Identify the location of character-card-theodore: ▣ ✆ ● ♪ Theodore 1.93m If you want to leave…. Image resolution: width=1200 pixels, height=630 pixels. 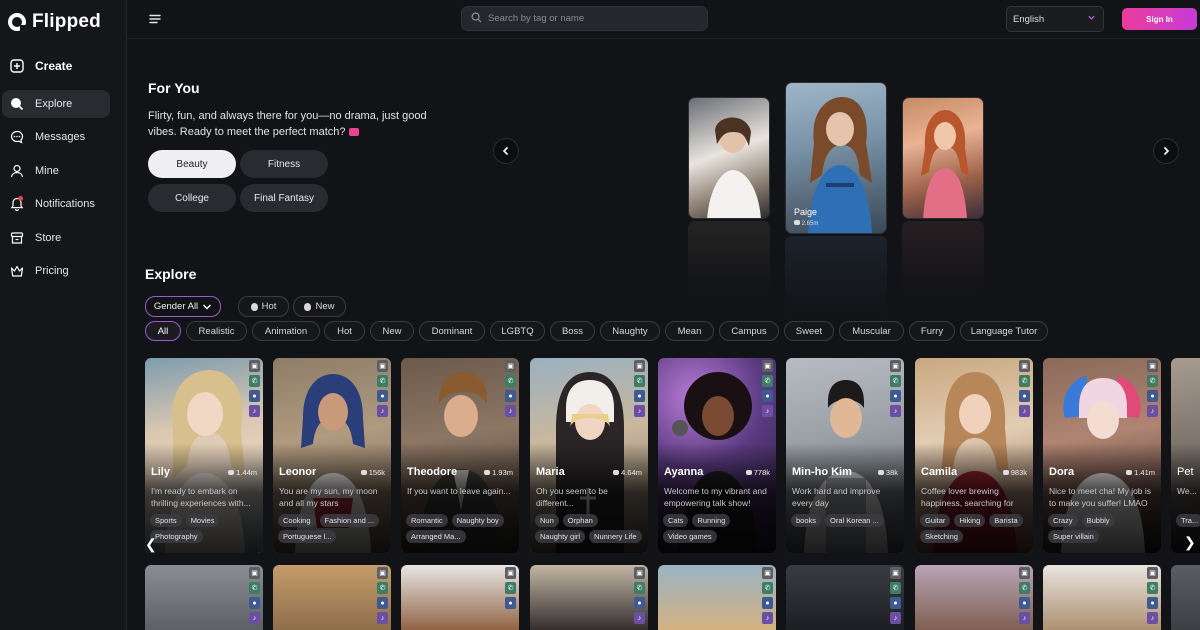
(460, 455).